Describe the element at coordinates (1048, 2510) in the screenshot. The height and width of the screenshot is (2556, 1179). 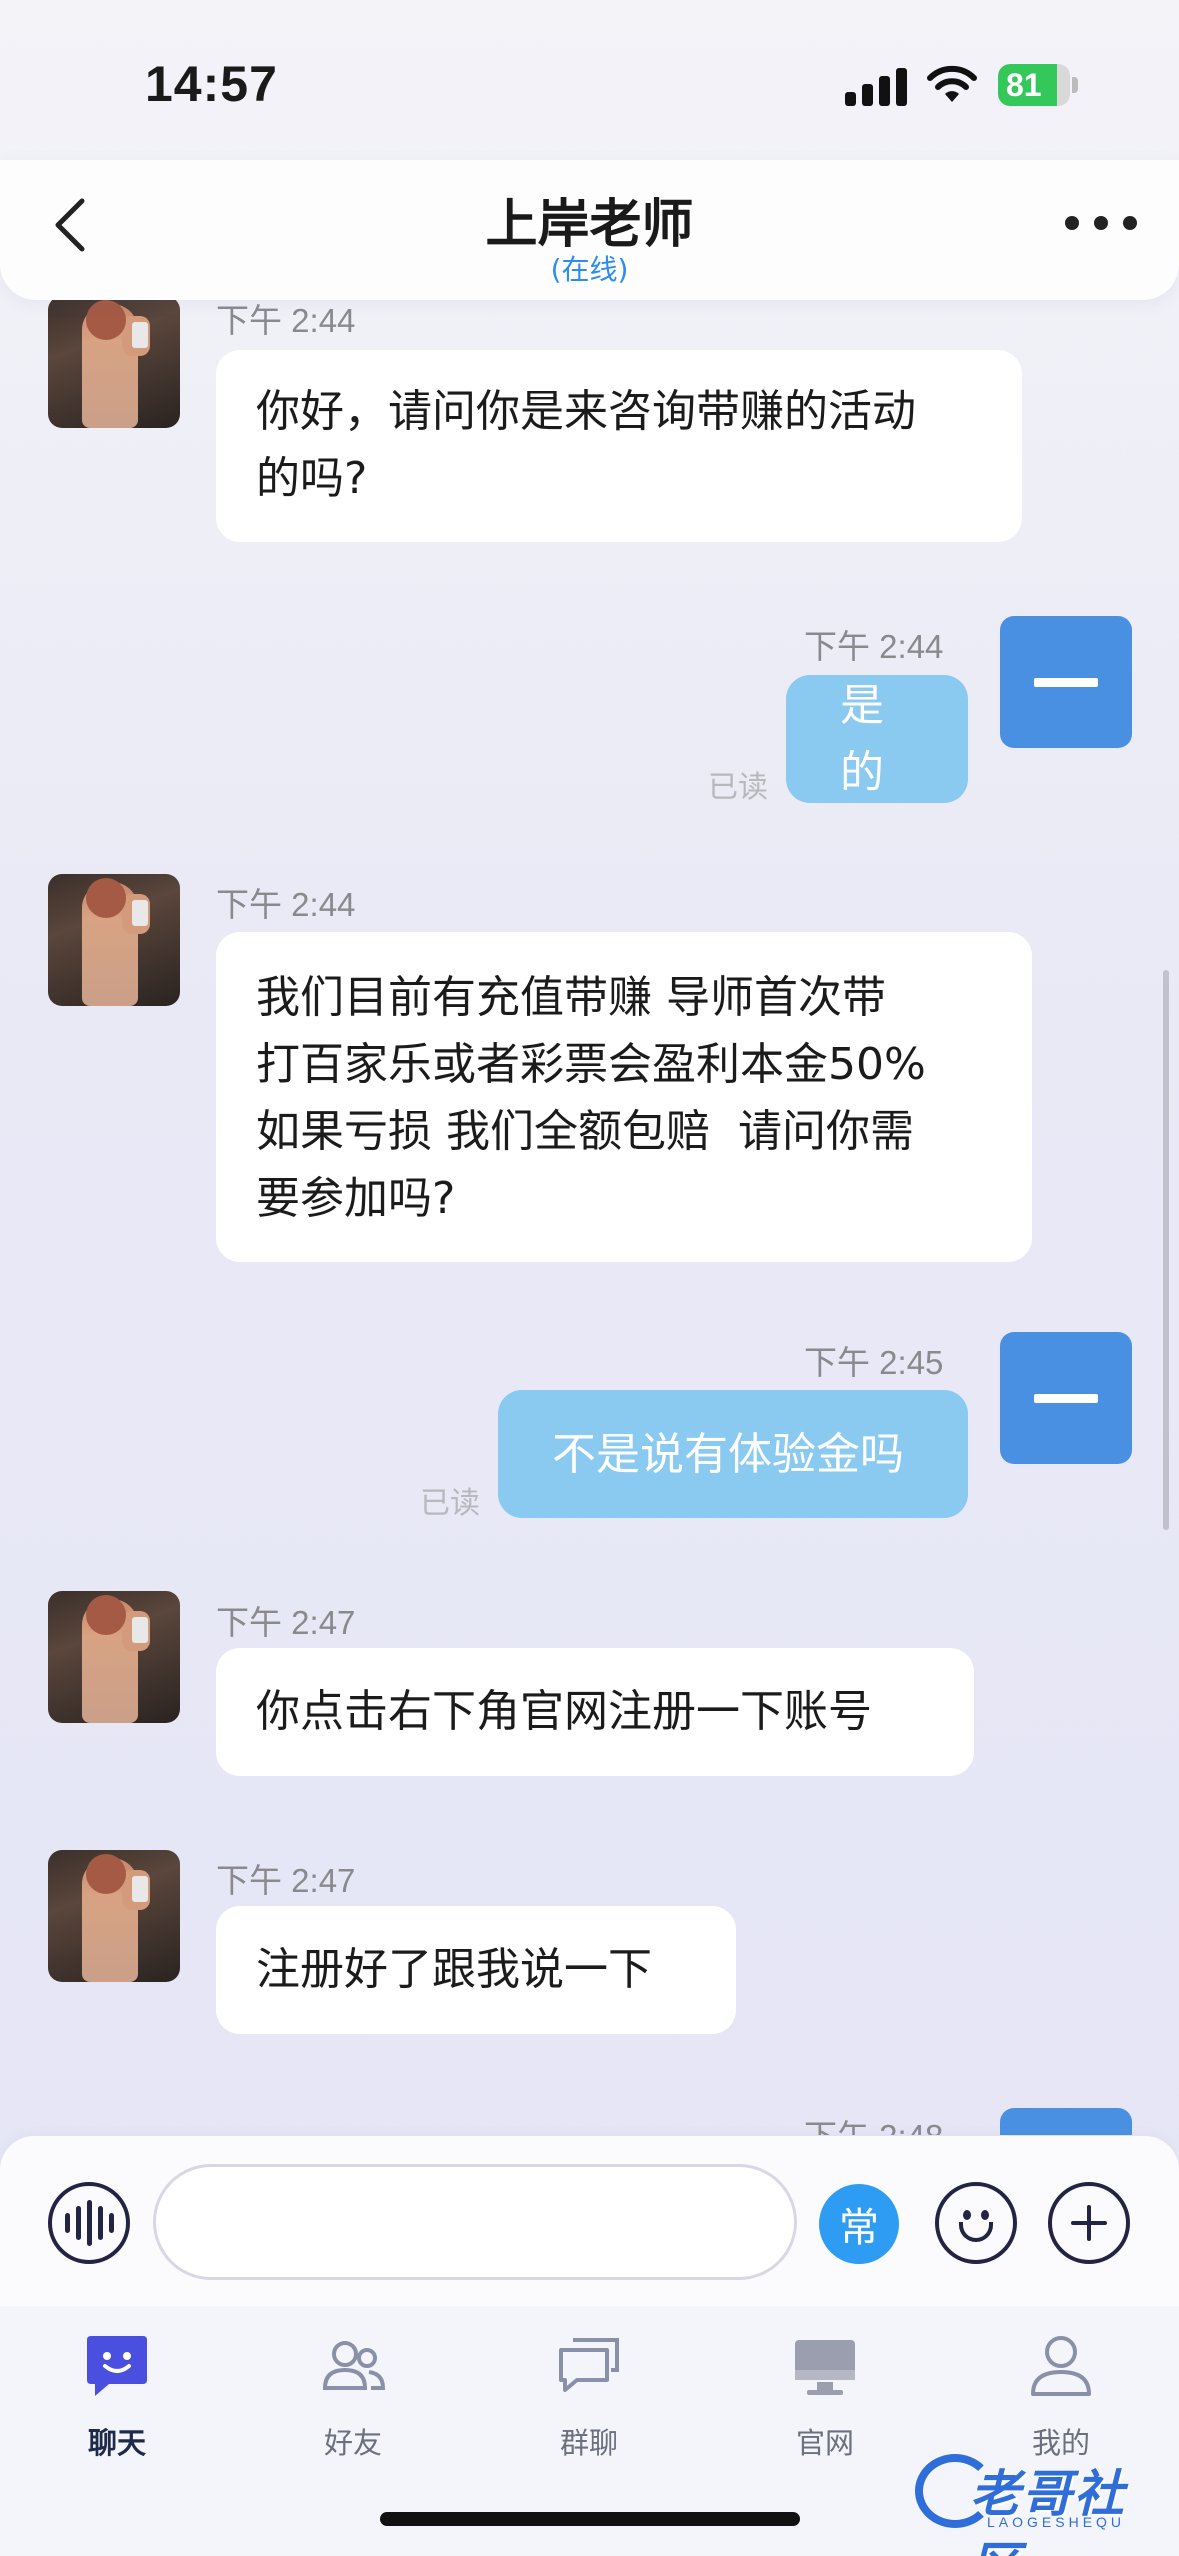
I see `watermark-text: 老哥社区` at that location.